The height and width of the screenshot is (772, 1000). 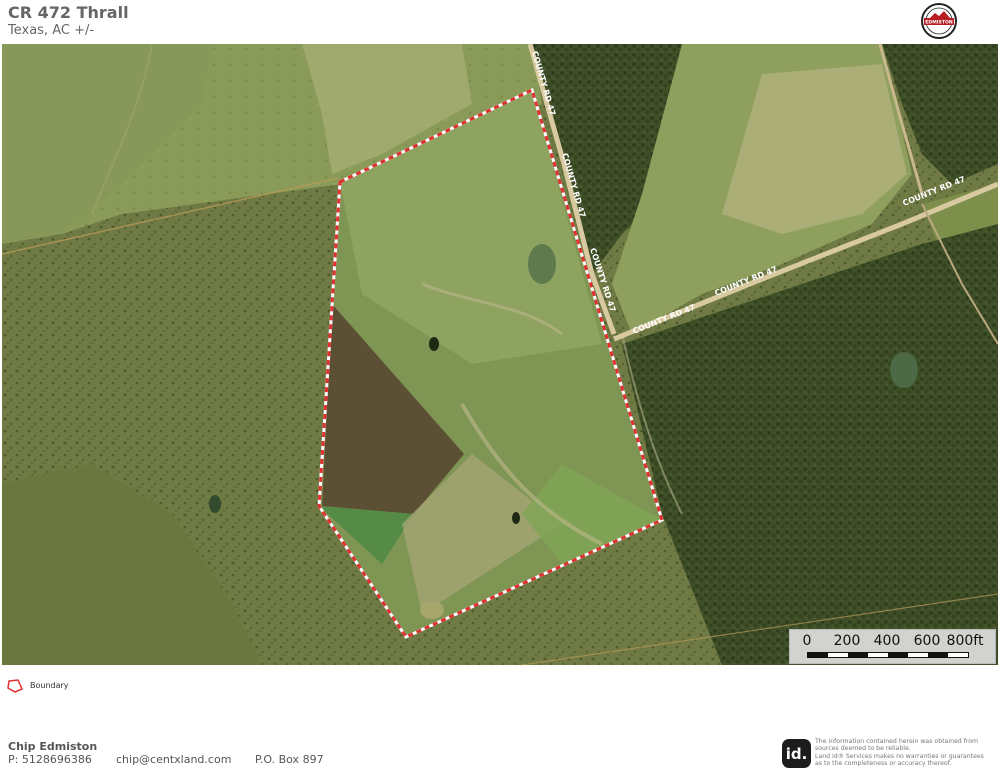 What do you see at coordinates (500, 22) in the screenshot?
I see `page-header: CR 472 Thrall Texas, AC +/- EDMISTON` at bounding box center [500, 22].